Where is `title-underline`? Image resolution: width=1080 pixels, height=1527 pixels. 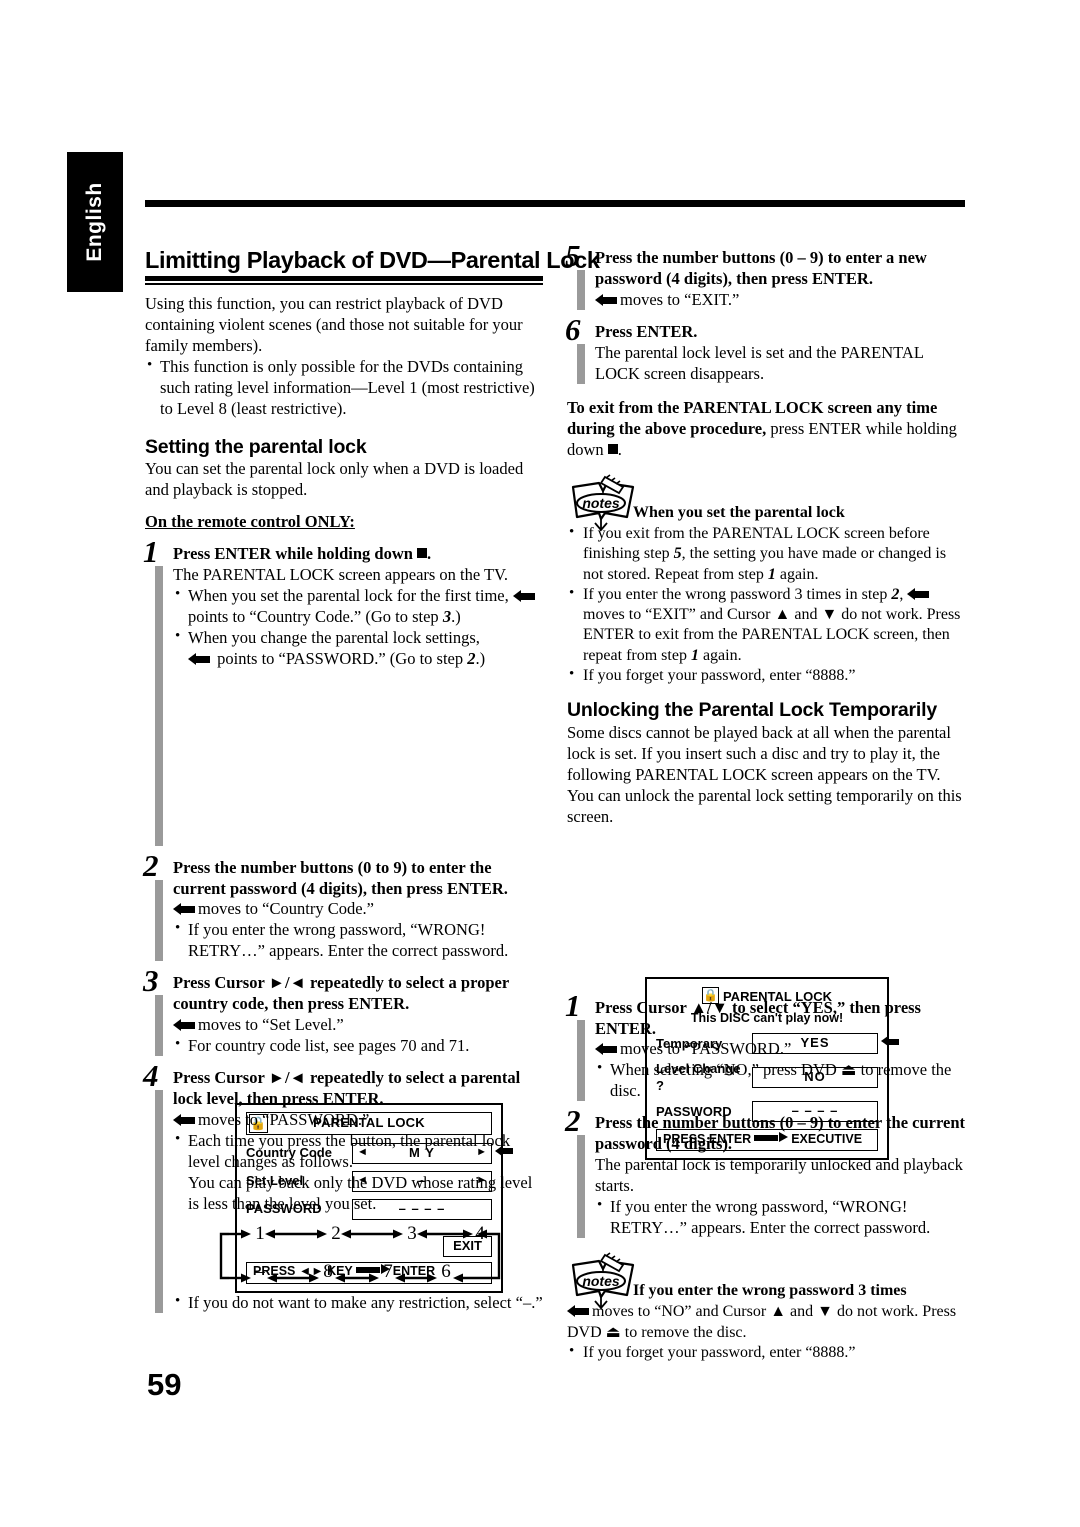 title-underline is located at coordinates (344, 280).